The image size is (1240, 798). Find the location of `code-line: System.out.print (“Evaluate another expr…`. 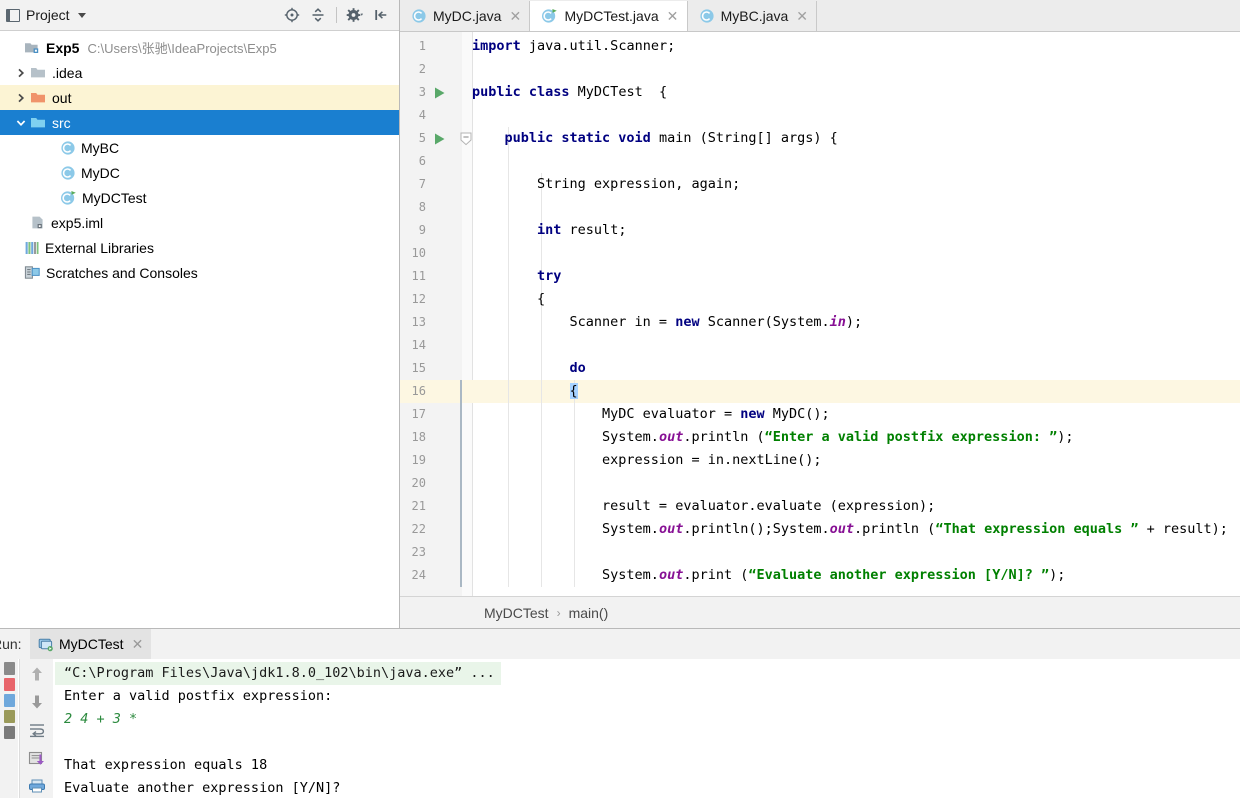

code-line: System.out.print (“Evaluate another expr… is located at coordinates (856, 575).